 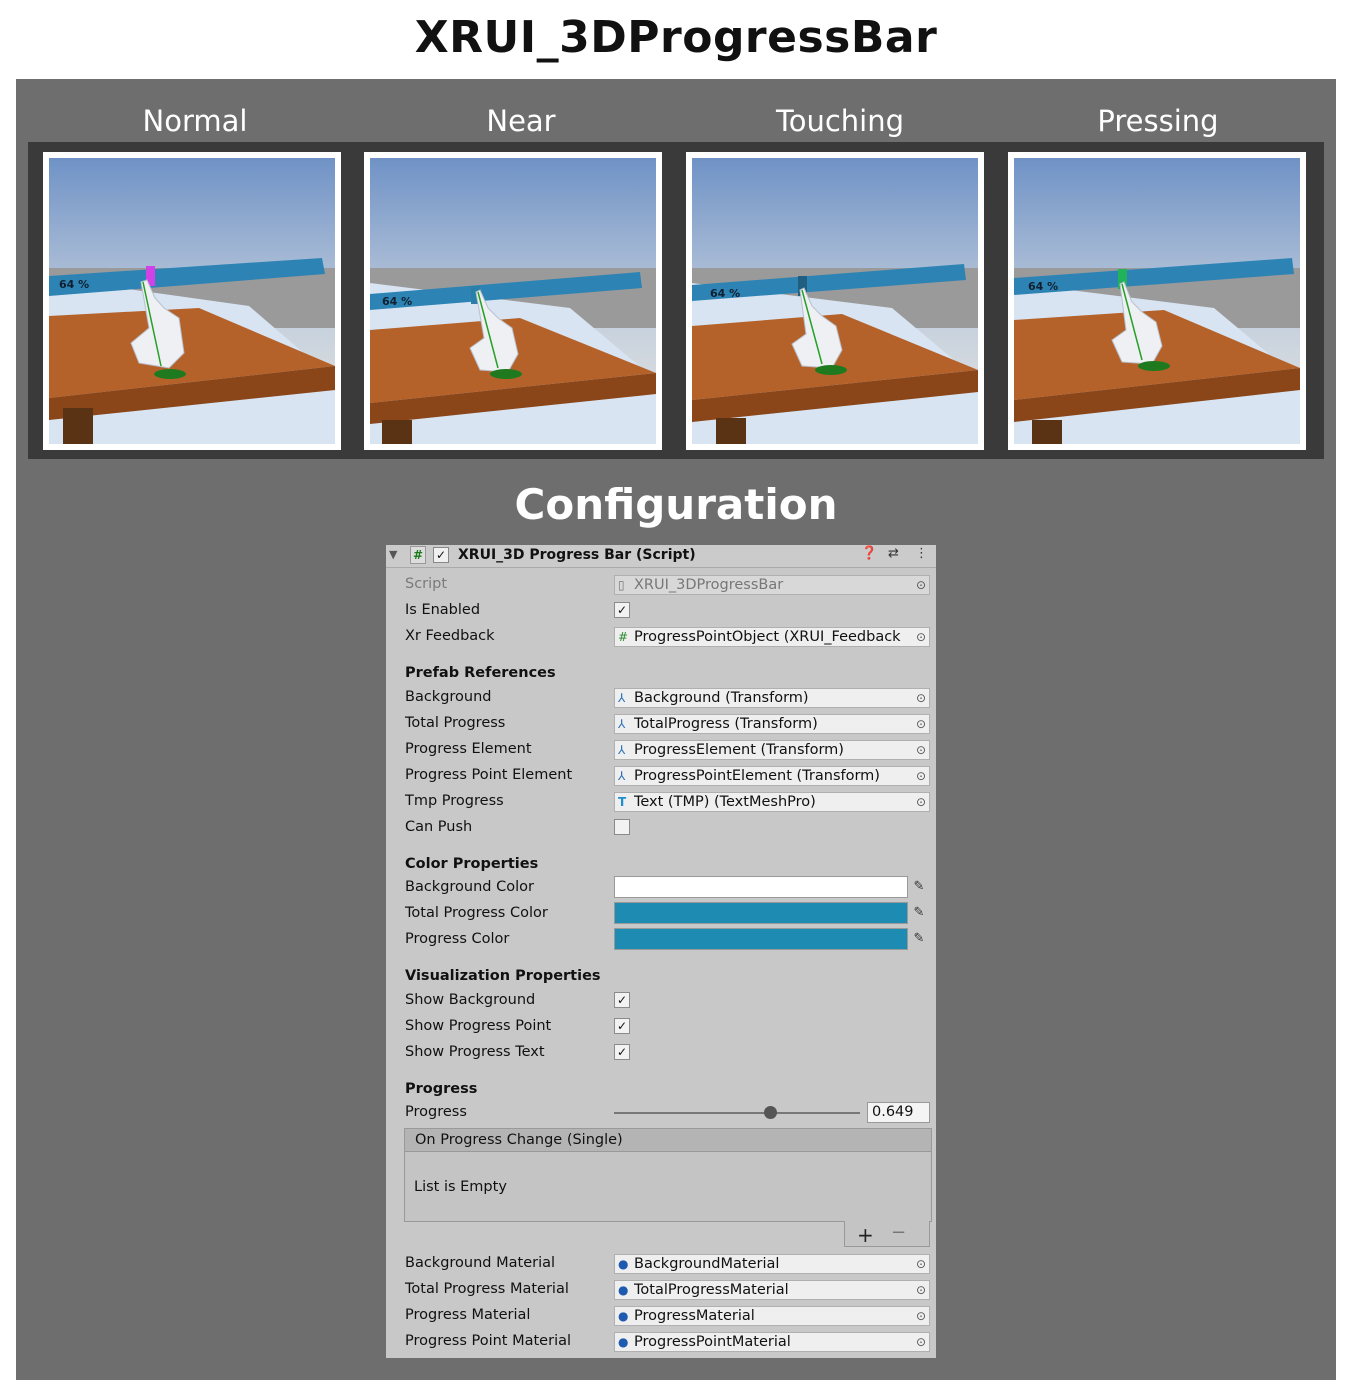 What do you see at coordinates (521, 121) in the screenshot?
I see `state-label-near: Near` at bounding box center [521, 121].